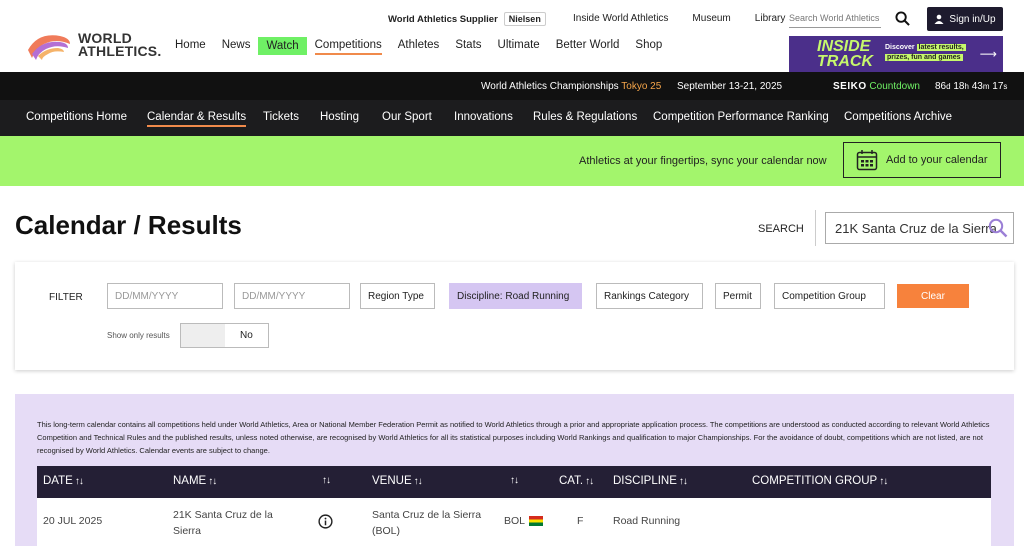  Describe the element at coordinates (550, 86) in the screenshot. I see `champ-event: World Athletics Championships` at that location.